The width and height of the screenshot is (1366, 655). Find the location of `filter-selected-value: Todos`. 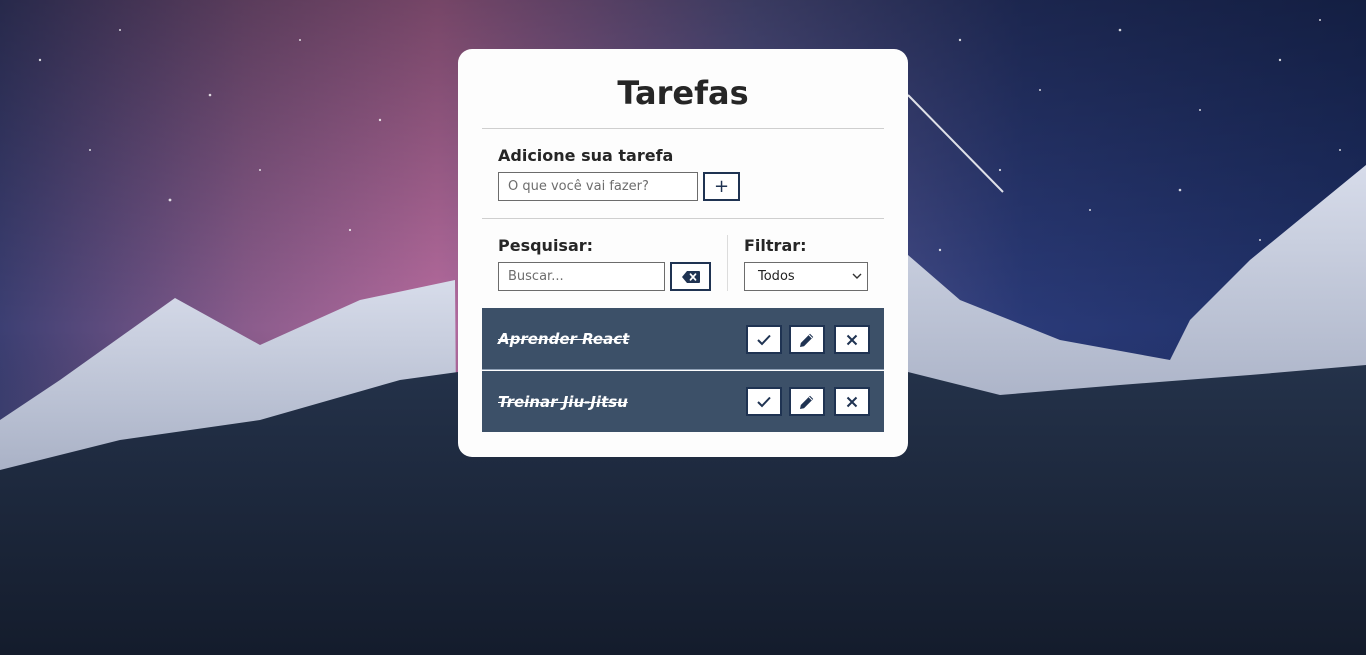

filter-selected-value: Todos is located at coordinates (776, 276).